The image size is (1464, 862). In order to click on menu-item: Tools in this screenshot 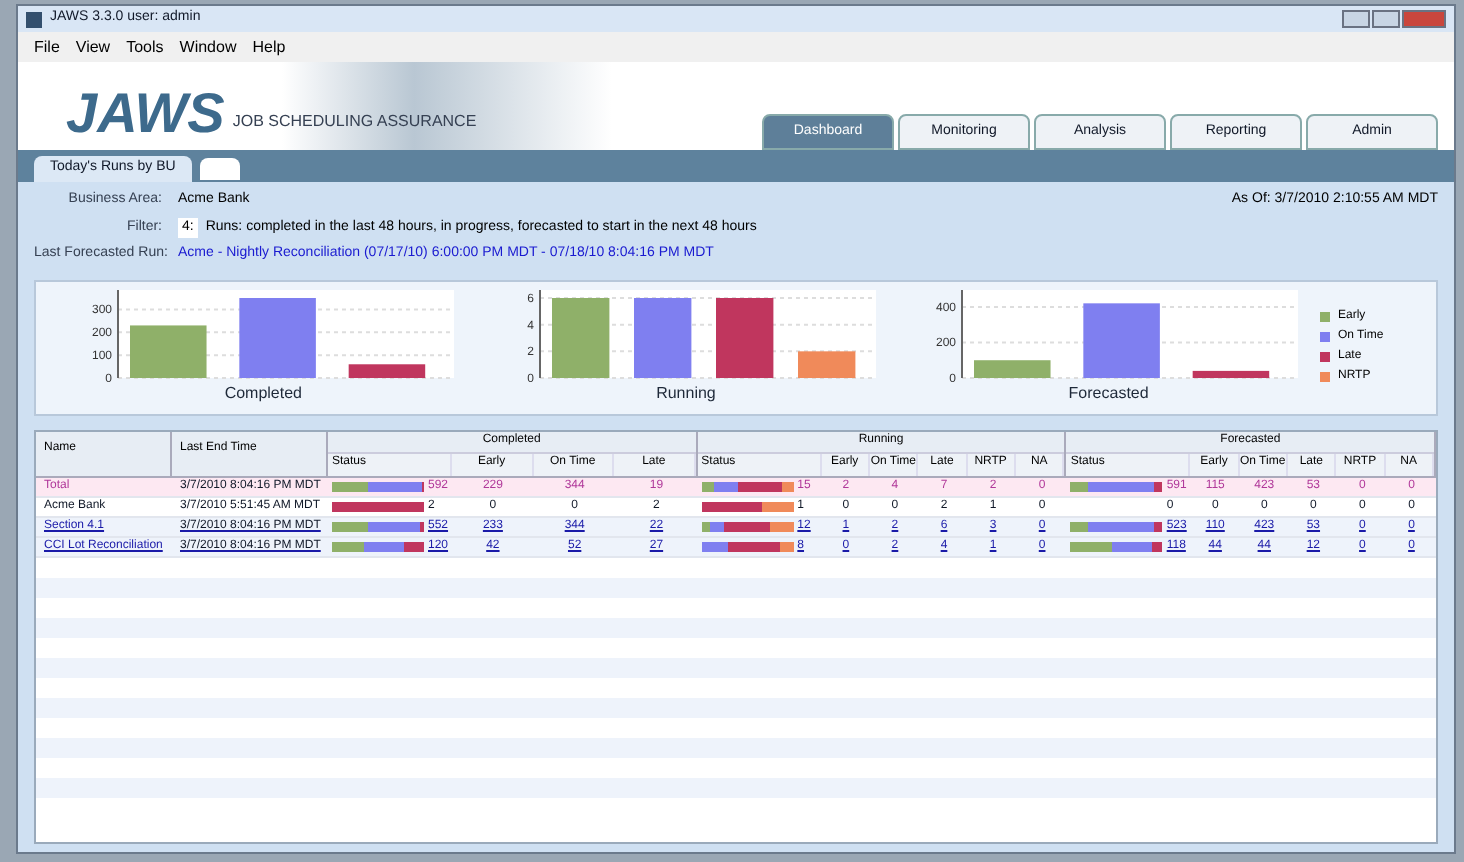, I will do `click(145, 47)`.